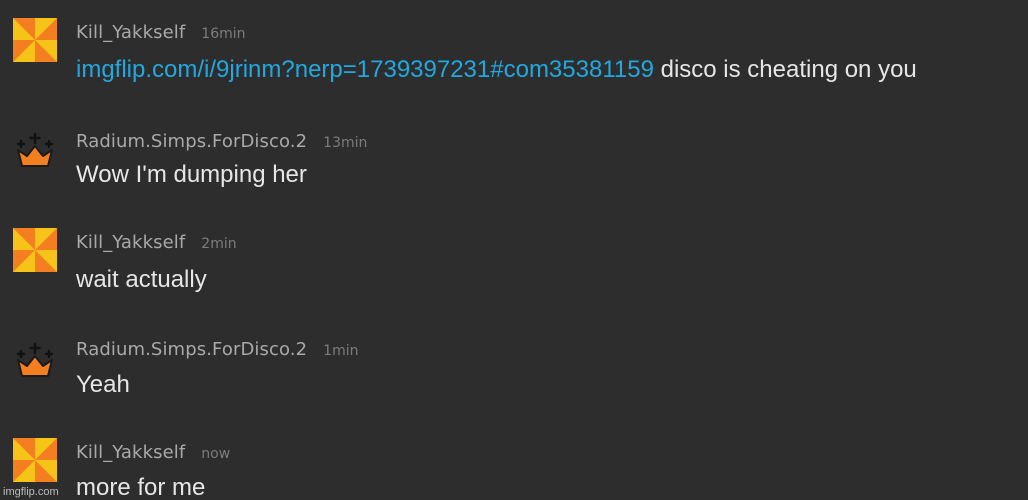  I want to click on comment-meta: Radium.Simps.ForDisco.2 13min, so click(221, 141).